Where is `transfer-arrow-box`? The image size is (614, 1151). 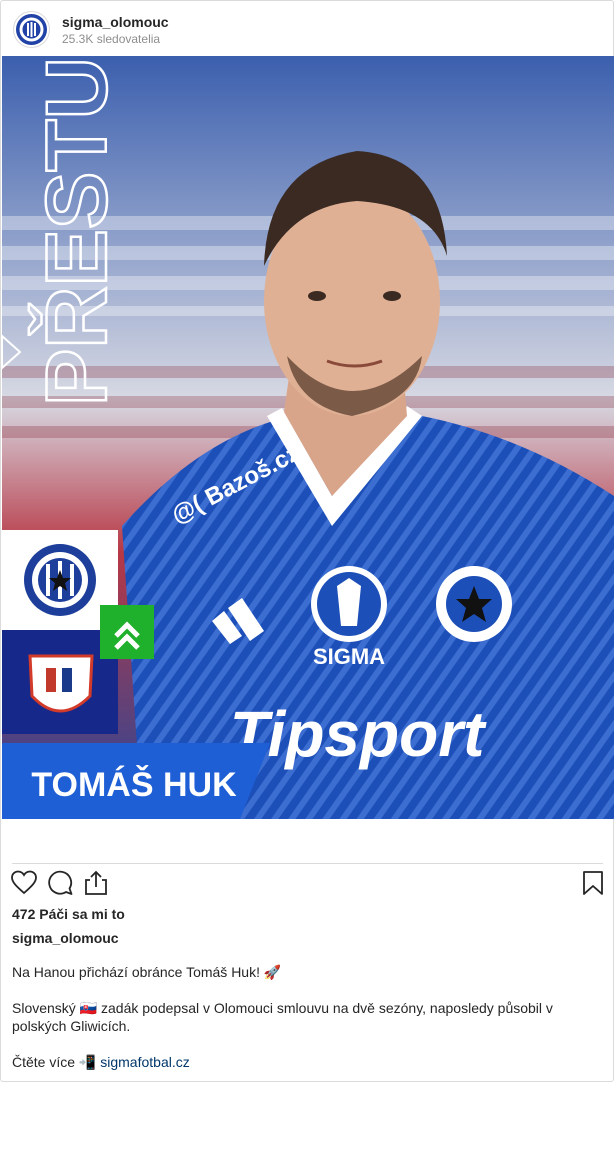
transfer-arrow-box is located at coordinates (127, 632).